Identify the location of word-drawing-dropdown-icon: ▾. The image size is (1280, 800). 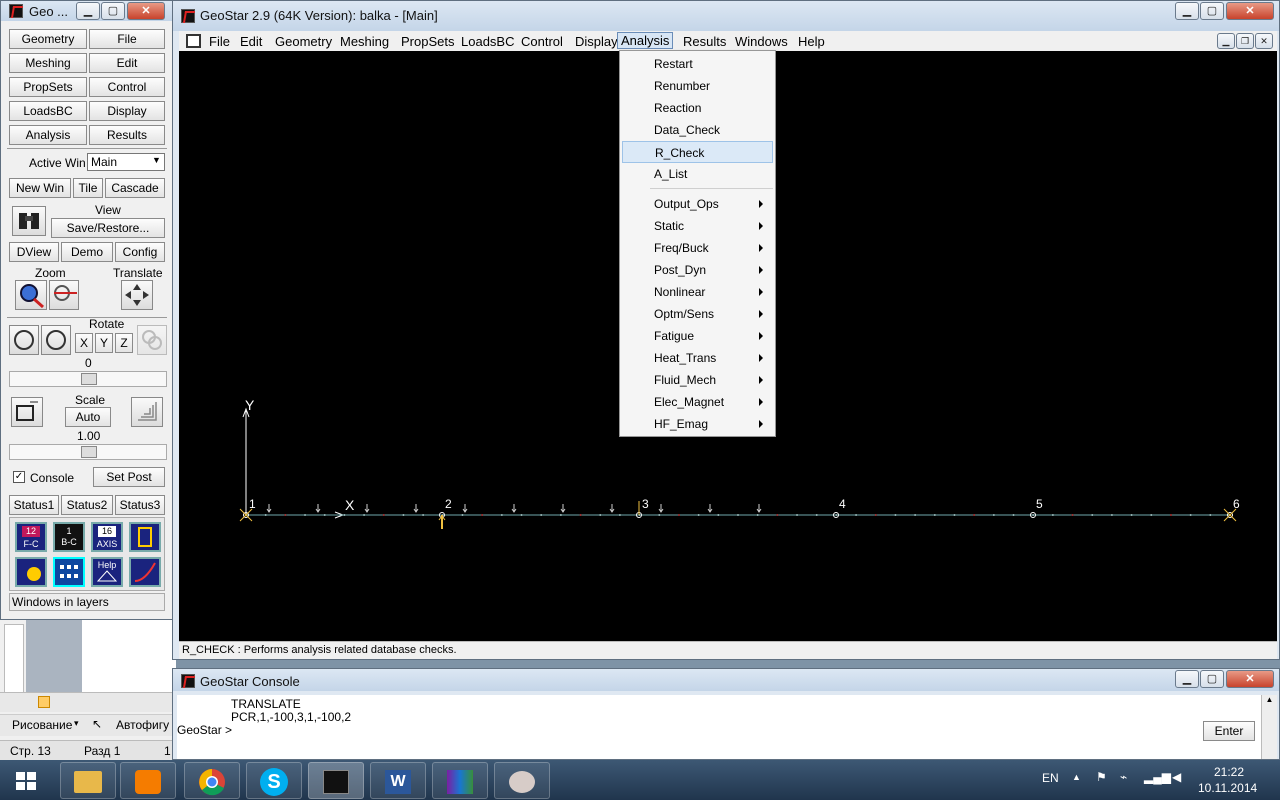
(76, 723).